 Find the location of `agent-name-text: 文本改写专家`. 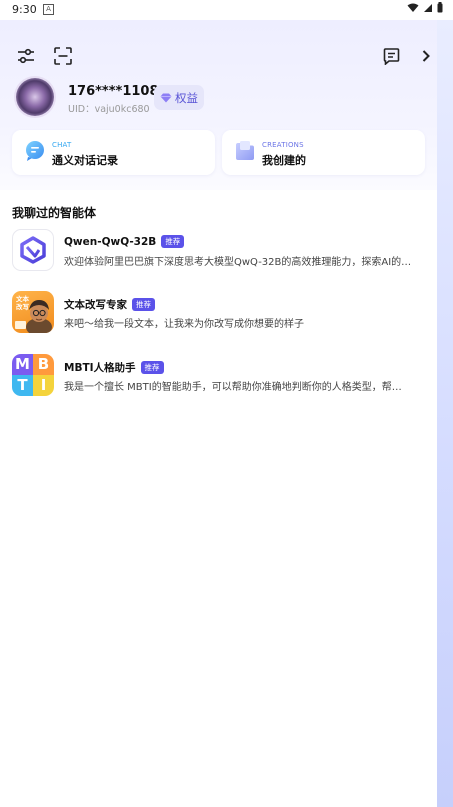

agent-name-text: 文本改写专家 is located at coordinates (95, 305).